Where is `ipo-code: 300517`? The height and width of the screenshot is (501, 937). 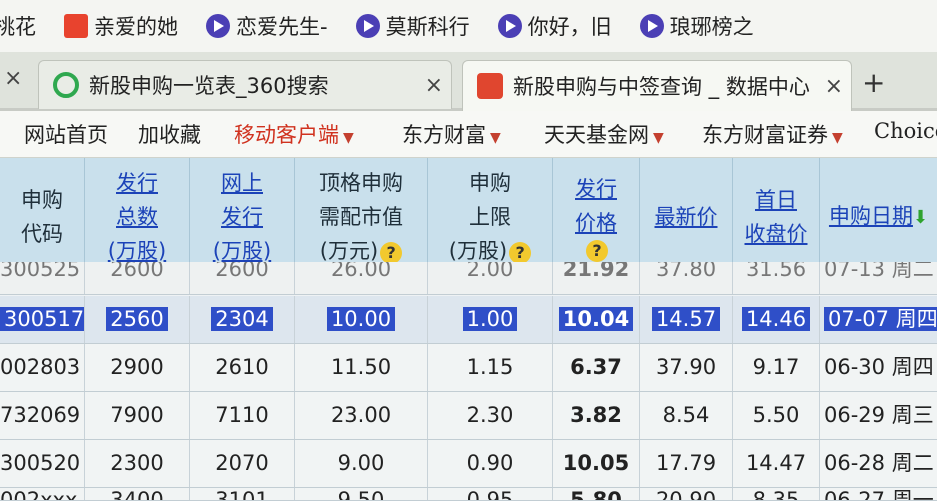 ipo-code: 300517 is located at coordinates (42, 319).